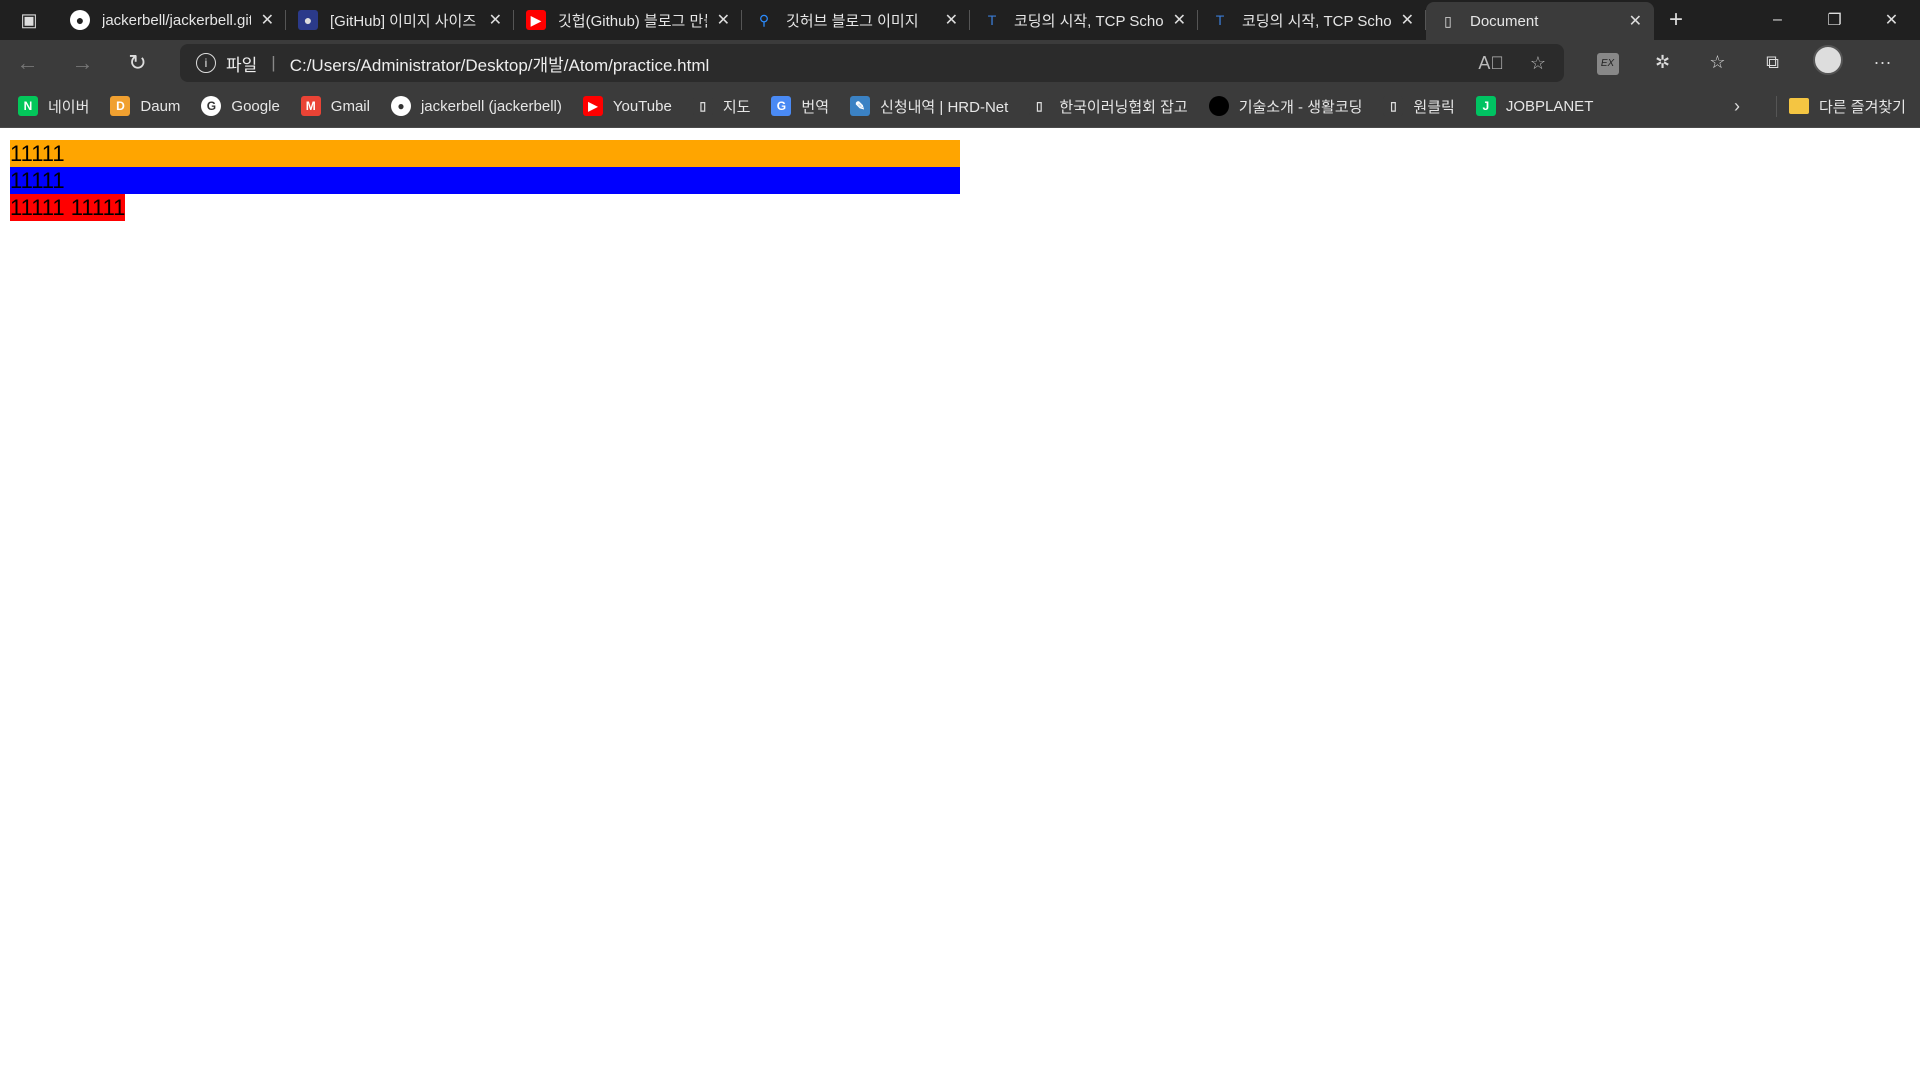  I want to click on tab-title: 깃허브 블로그 이미지, so click(852, 21).